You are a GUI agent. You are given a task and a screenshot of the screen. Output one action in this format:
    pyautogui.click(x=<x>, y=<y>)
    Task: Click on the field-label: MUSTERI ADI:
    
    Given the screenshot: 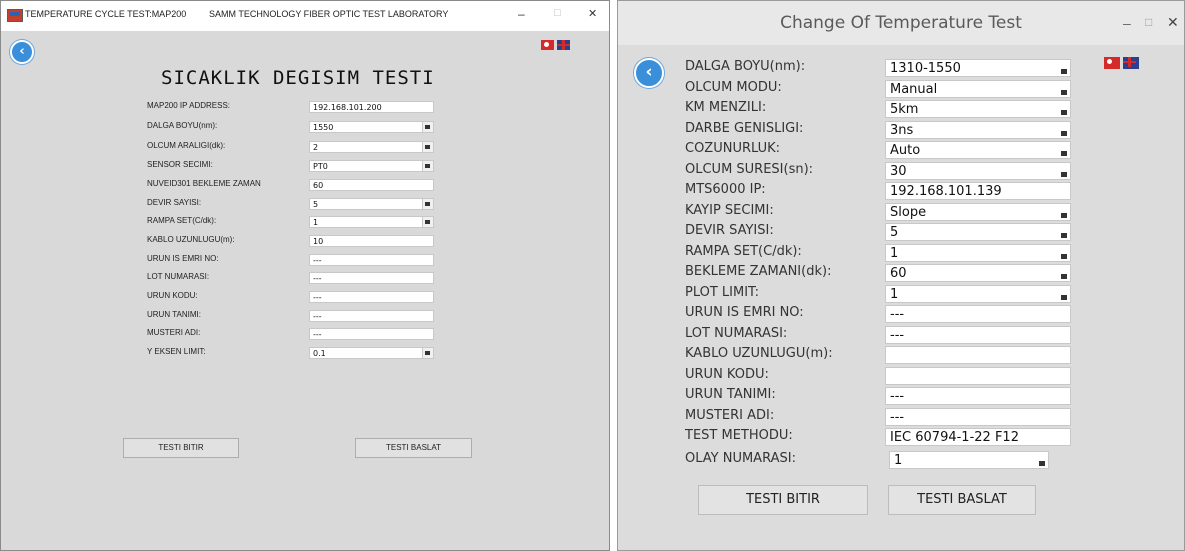 What is the action you would take?
    pyautogui.click(x=730, y=415)
    